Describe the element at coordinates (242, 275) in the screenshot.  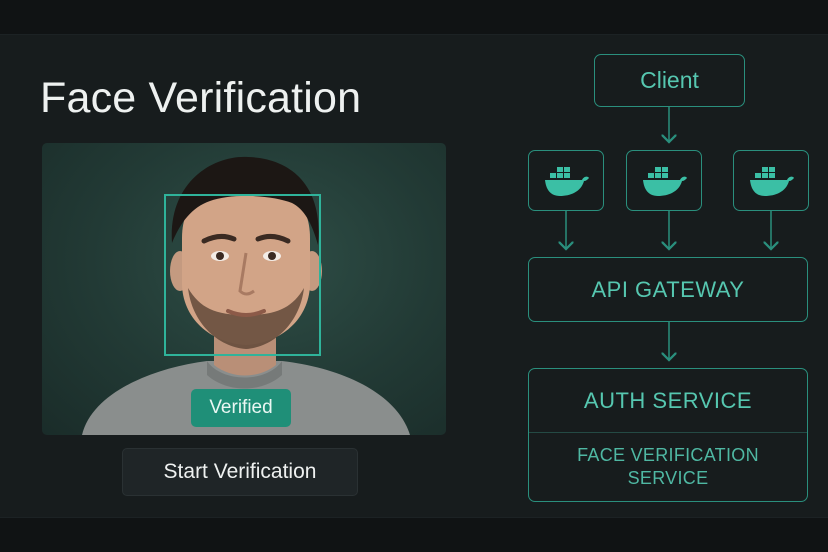
I see `face-detection-box` at that location.